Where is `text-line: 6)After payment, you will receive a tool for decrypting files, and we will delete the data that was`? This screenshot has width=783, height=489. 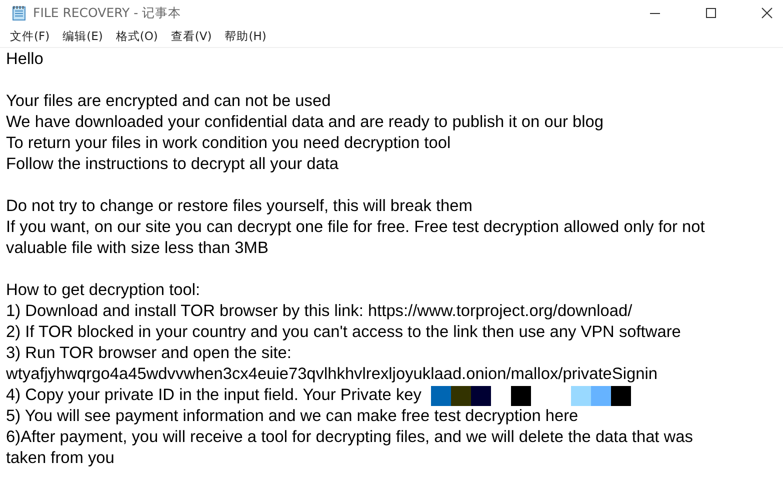 text-line: 6)After payment, you will receive a tool for decrypting files, and we will delete the data that was is located at coordinates (349, 437).